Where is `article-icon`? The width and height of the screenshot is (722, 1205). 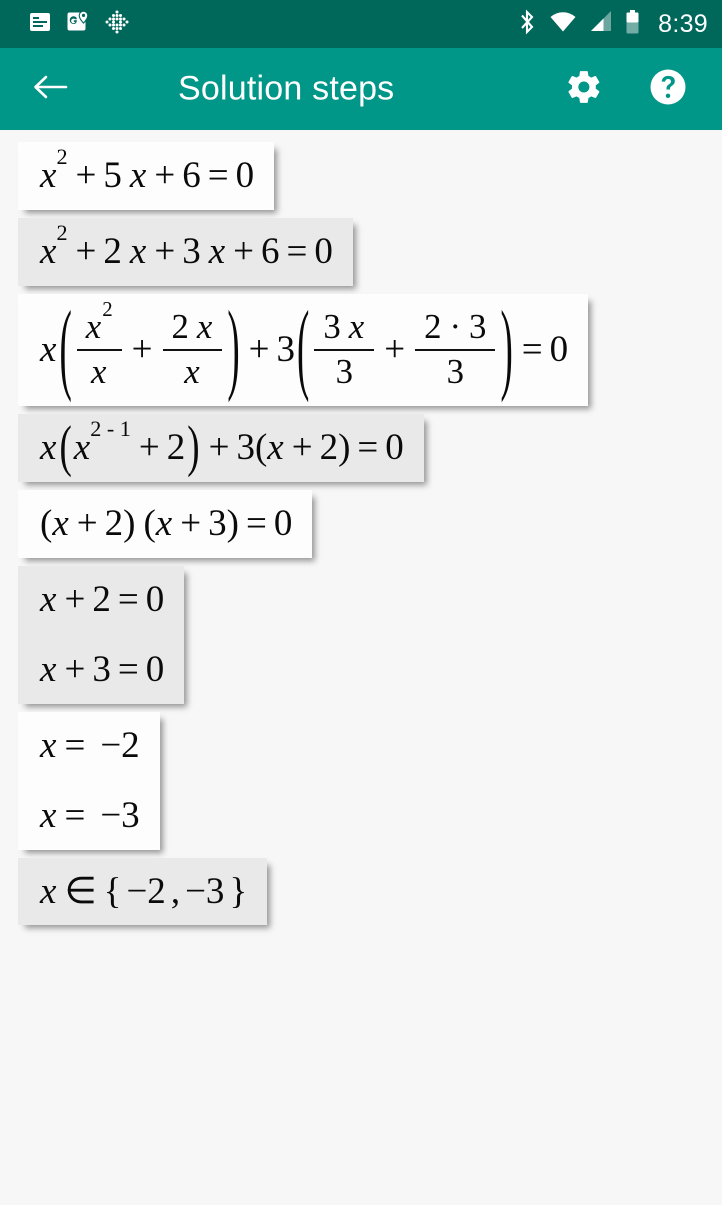
article-icon is located at coordinates (40, 24).